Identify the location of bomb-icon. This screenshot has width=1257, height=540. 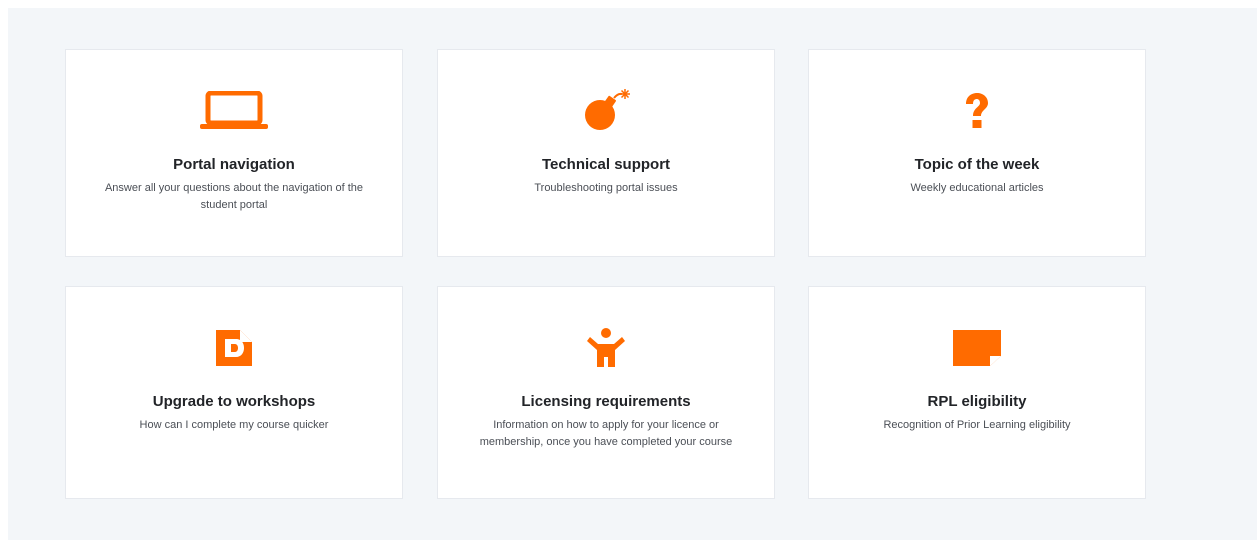
(606, 111).